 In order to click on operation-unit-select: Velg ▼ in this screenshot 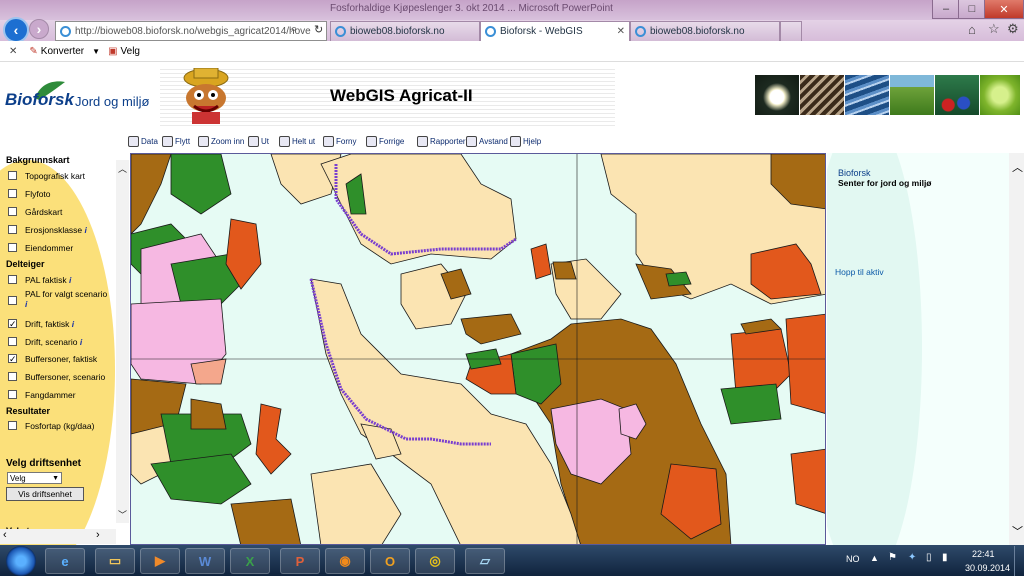, I will do `click(34, 478)`.